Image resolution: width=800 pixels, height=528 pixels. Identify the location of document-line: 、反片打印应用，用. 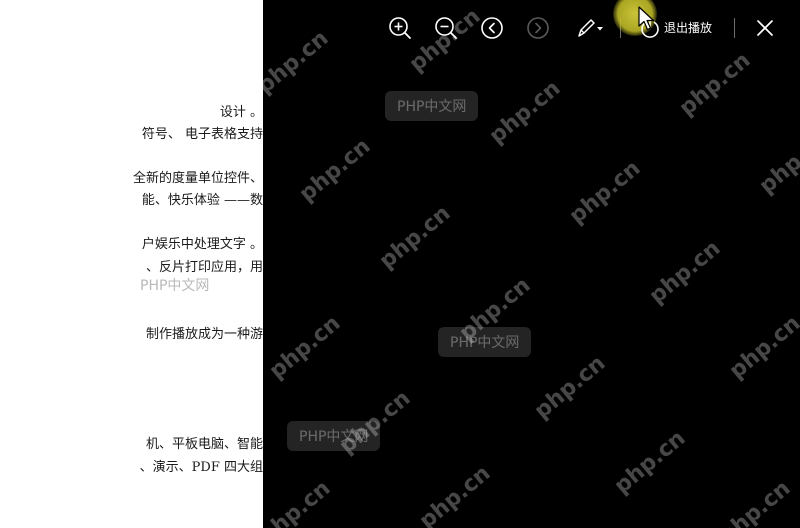
(204, 267).